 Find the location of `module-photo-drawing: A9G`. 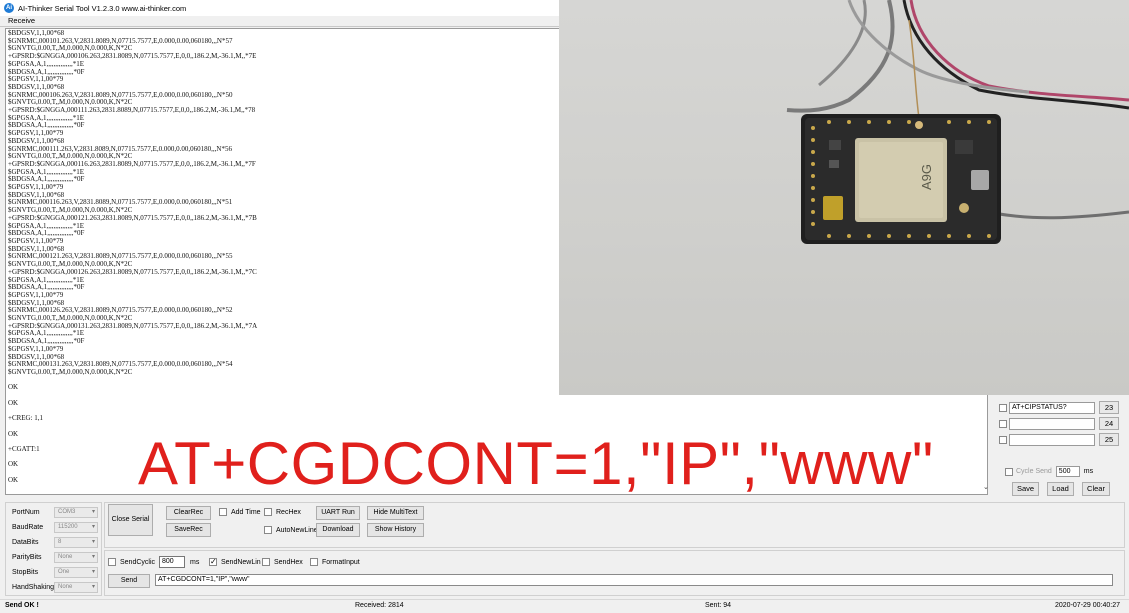

module-photo-drawing: A9G is located at coordinates (957, 122).